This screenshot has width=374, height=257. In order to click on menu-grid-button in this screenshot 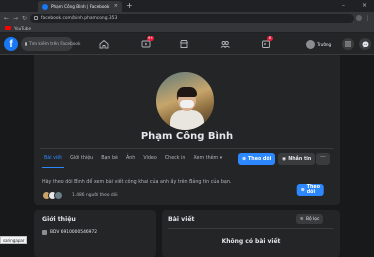, I will do `click(348, 44)`.